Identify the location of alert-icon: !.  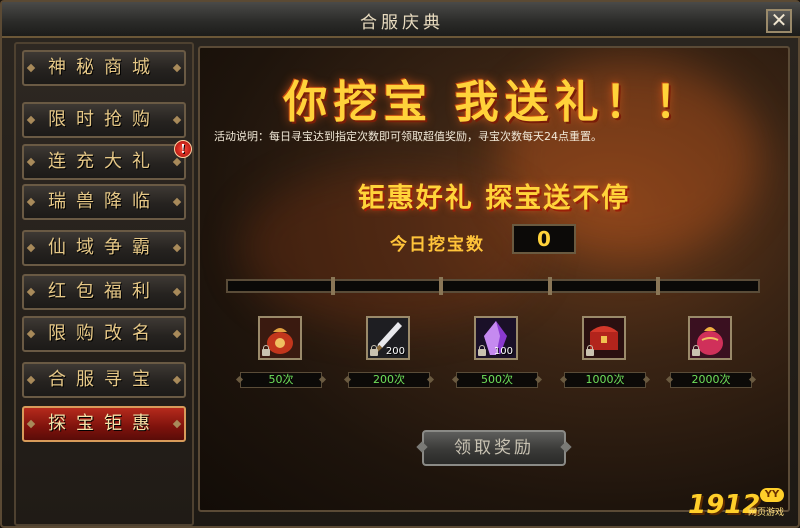
(183, 149).